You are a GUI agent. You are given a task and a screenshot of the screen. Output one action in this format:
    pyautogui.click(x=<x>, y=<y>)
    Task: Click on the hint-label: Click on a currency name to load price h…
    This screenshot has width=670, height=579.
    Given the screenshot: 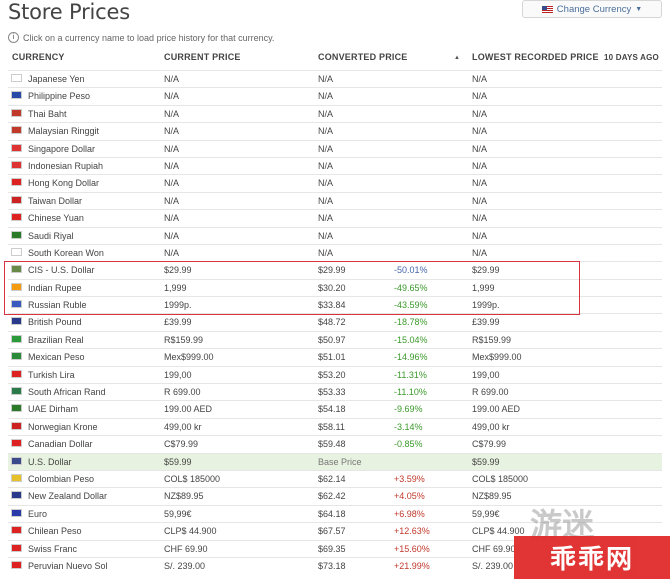 What is the action you would take?
    pyautogui.click(x=149, y=37)
    